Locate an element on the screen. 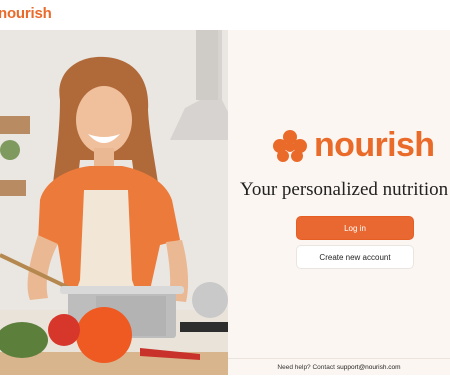 The width and height of the screenshot is (450, 376). brand-name: nourish is located at coordinates (374, 145).